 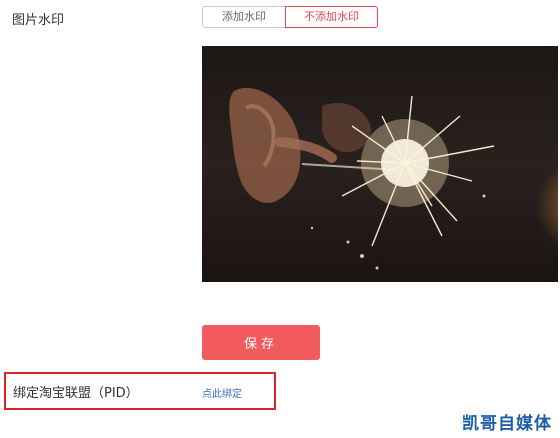 What do you see at coordinates (38, 20) in the screenshot?
I see `watermark-label: 图片水印` at bounding box center [38, 20].